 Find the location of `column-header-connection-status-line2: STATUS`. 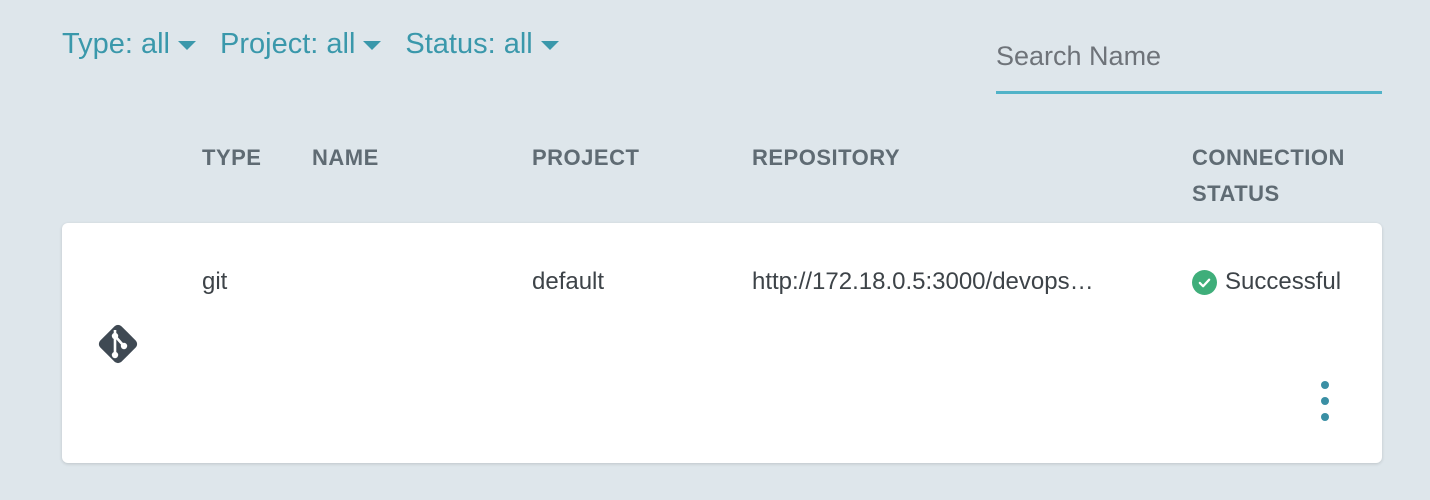

column-header-connection-status-line2: STATUS is located at coordinates (1236, 193).